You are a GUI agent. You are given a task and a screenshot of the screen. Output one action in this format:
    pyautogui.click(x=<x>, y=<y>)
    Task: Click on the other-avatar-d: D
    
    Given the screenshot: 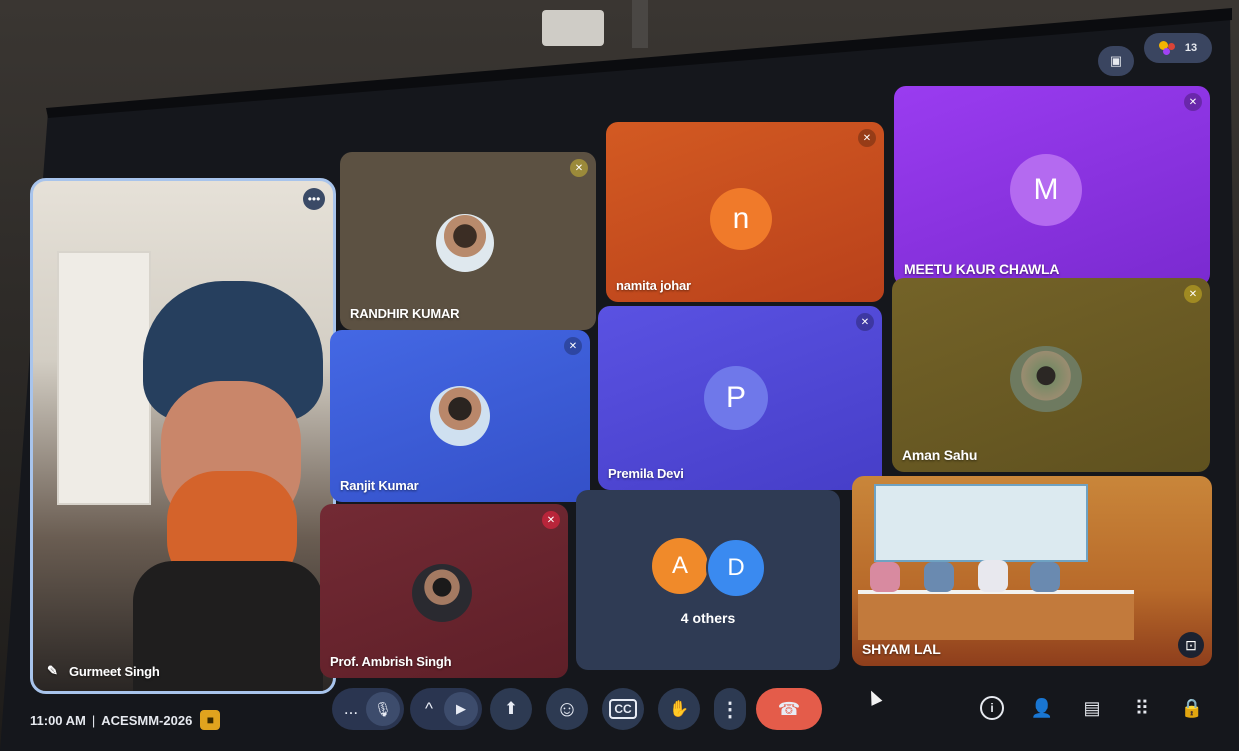 What is the action you would take?
    pyautogui.click(x=736, y=568)
    